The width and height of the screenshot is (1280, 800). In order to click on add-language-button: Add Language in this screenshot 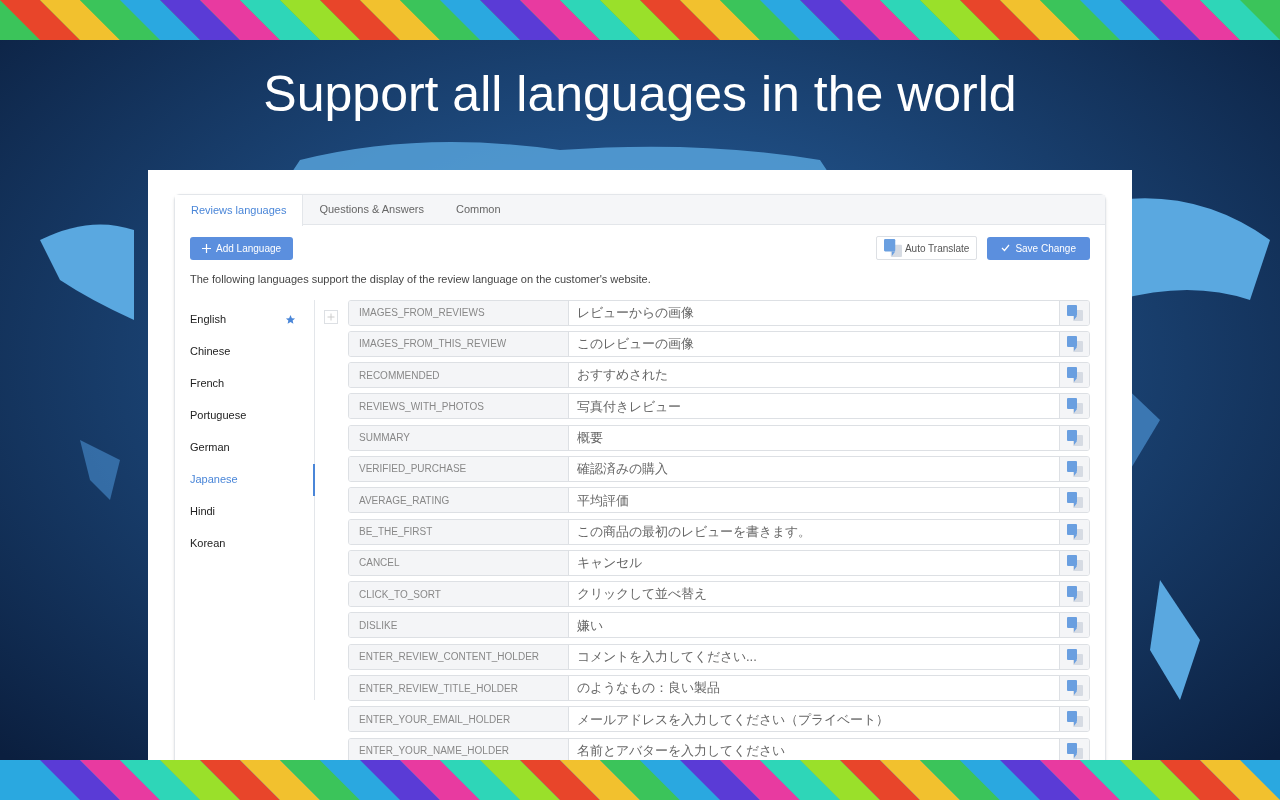, I will do `click(242, 248)`.